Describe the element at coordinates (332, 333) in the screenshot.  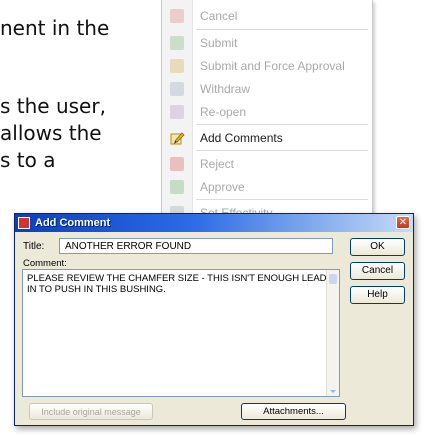
I see `comment-scrollbar` at that location.